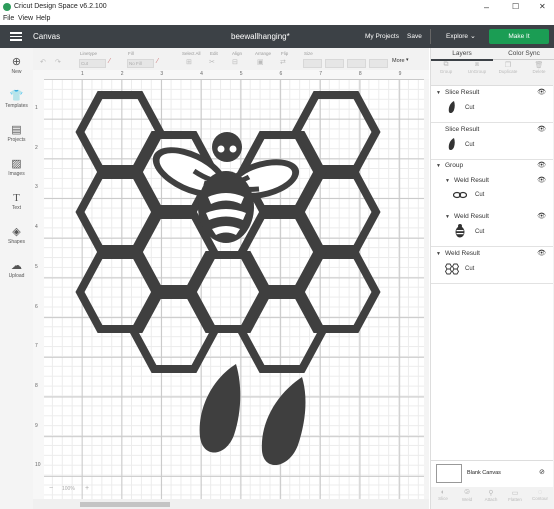  Describe the element at coordinates (467, 495) in the screenshot. I see `weld-button: ⧁ Weld` at that location.